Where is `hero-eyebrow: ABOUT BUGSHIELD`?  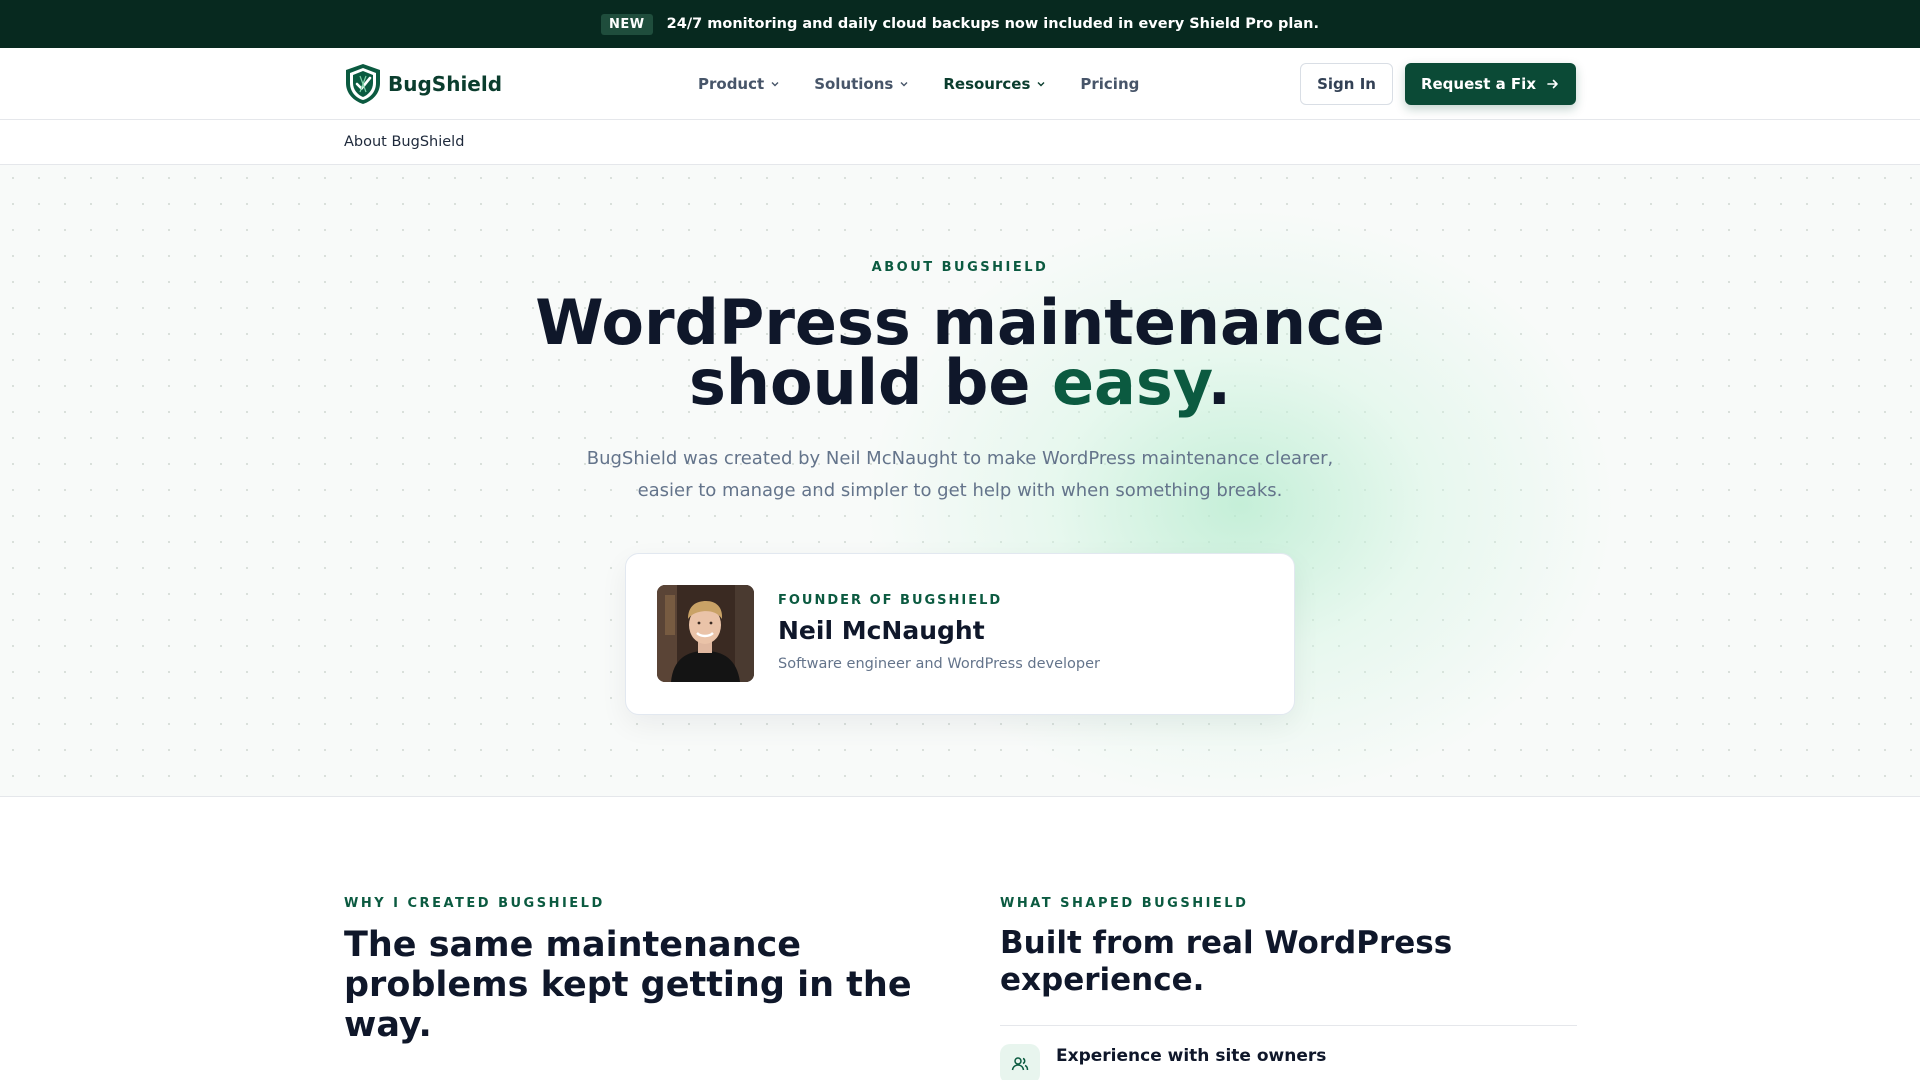 hero-eyebrow: ABOUT BUGSHIELD is located at coordinates (960, 267).